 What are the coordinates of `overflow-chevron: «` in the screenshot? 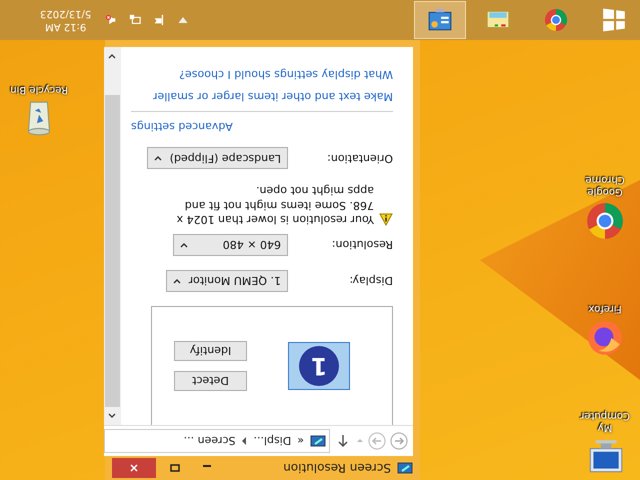 It's located at (300, 441).